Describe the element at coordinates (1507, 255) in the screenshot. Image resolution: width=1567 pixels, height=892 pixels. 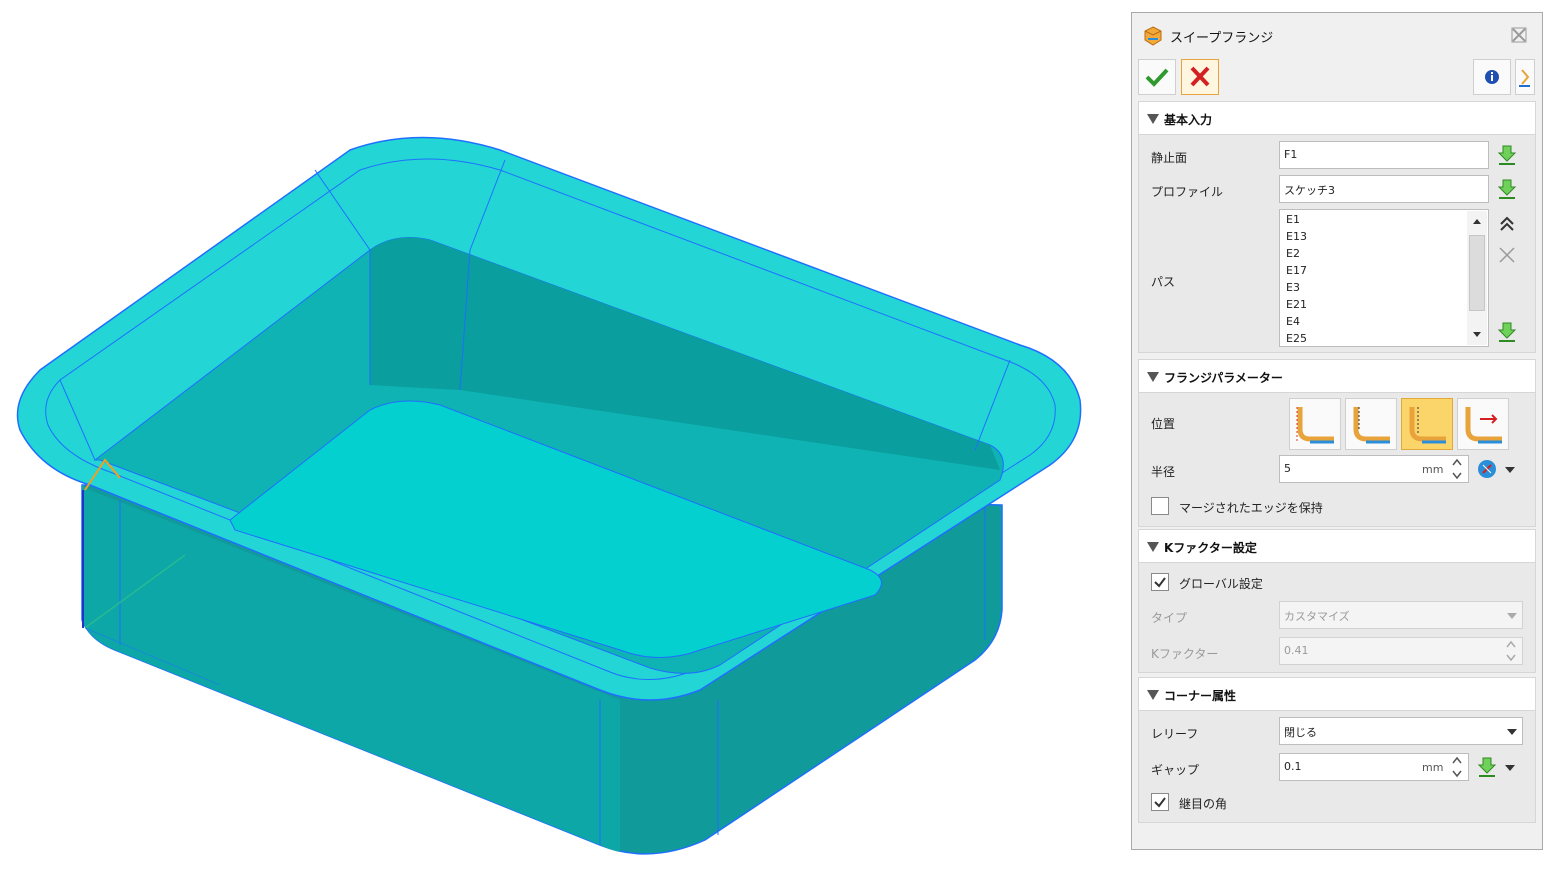
I see `remove-icon` at that location.